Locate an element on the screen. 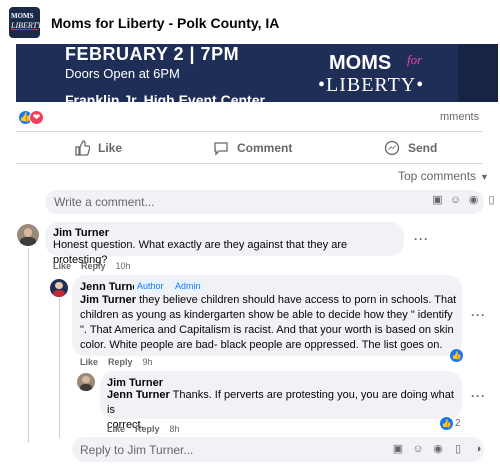 The height and width of the screenshot is (468, 500). banner-logo-moms: MOMS is located at coordinates (360, 63).